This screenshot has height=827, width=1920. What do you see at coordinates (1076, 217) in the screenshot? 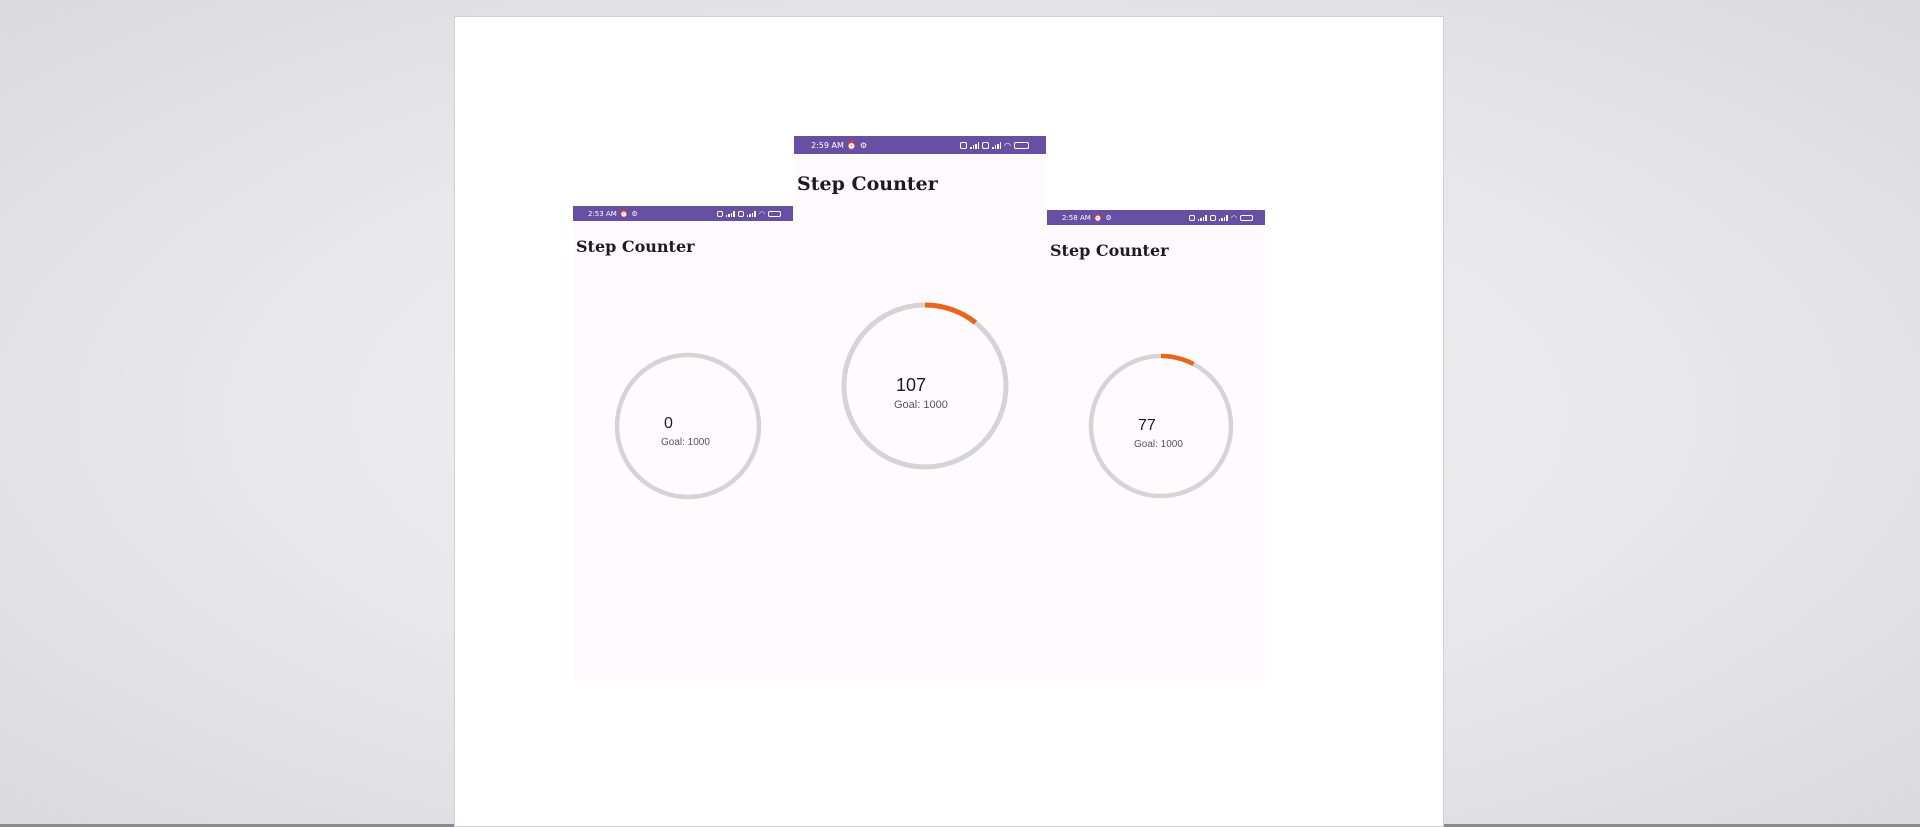
I see `status-time: 2:58 AM` at bounding box center [1076, 217].